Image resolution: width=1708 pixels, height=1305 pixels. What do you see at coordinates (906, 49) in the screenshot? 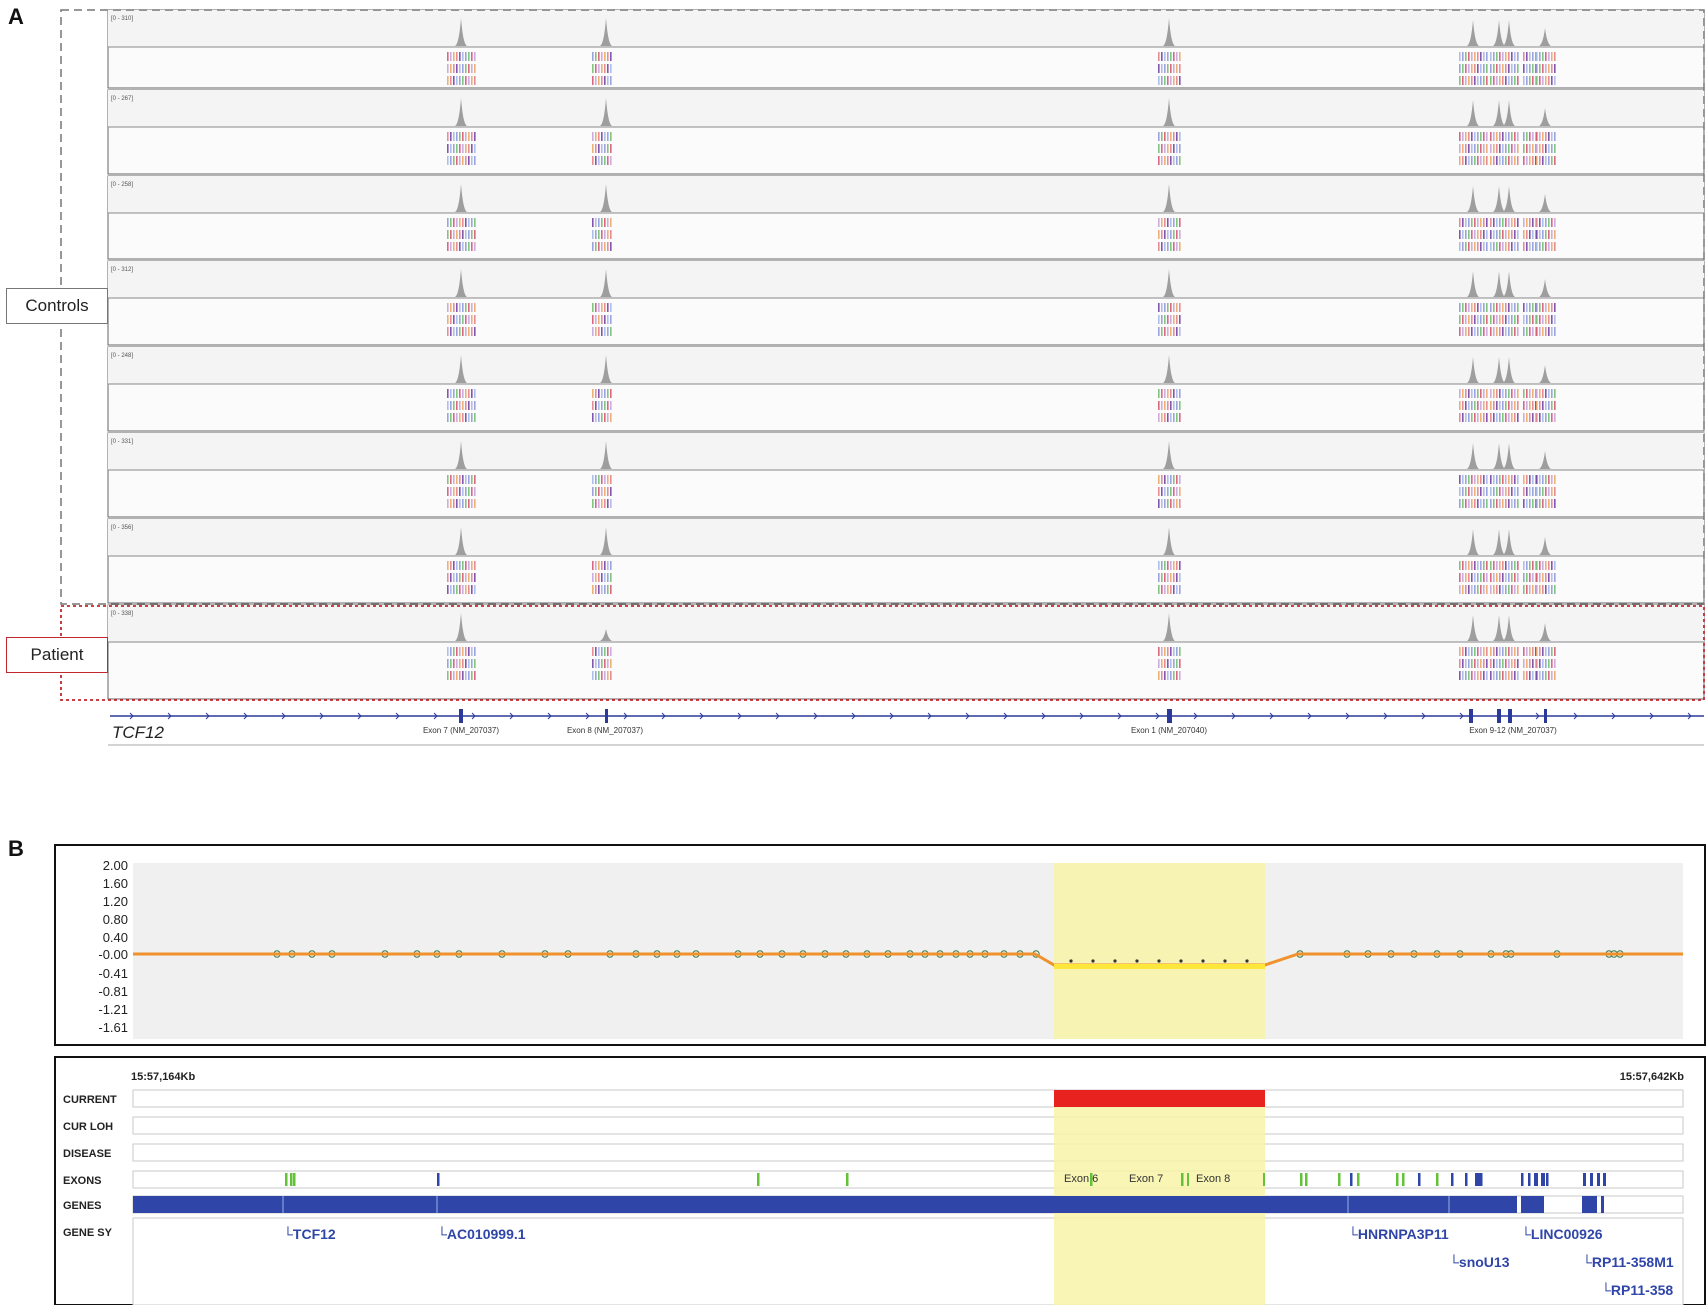
I see `sample-track: [0 - 310]` at bounding box center [906, 49].